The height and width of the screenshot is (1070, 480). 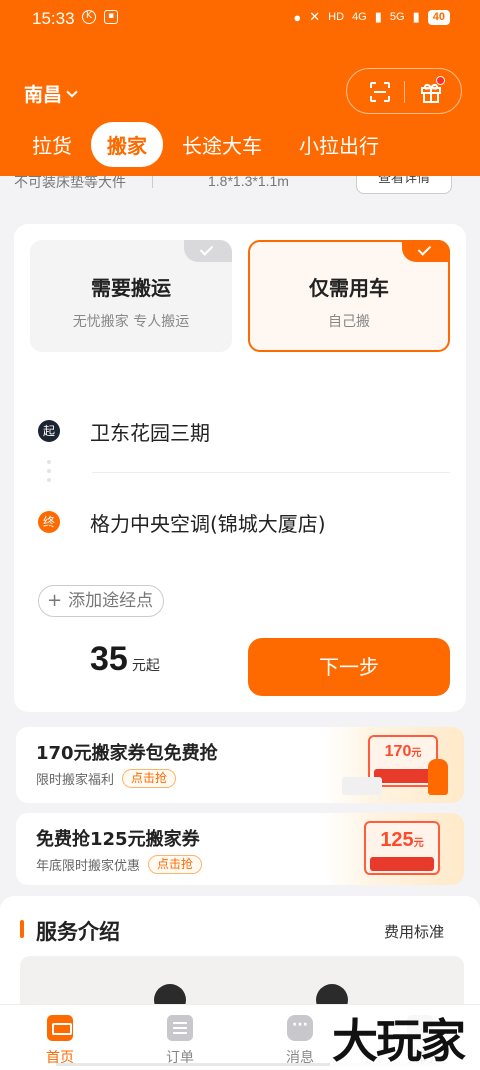 I want to click on price-unit: 元起, so click(x=145, y=666).